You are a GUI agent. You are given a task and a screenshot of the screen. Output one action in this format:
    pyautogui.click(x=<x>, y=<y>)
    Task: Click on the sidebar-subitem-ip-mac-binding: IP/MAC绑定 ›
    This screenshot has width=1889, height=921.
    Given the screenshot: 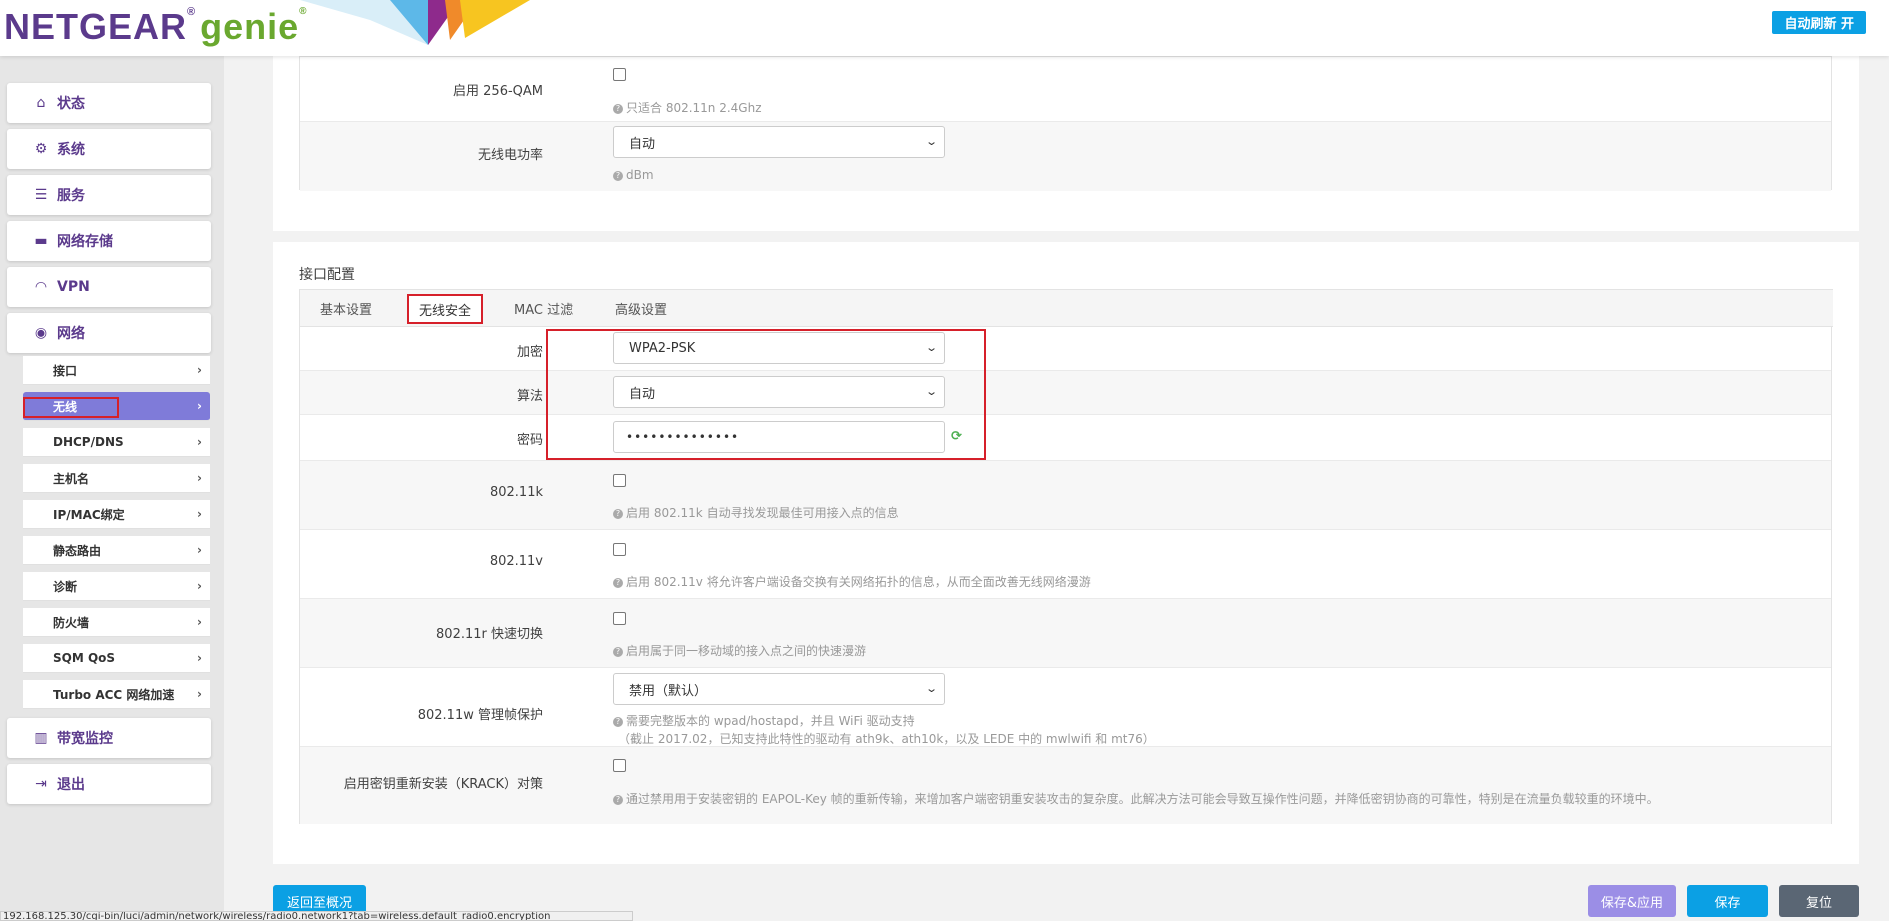 What is the action you would take?
    pyautogui.click(x=116, y=514)
    